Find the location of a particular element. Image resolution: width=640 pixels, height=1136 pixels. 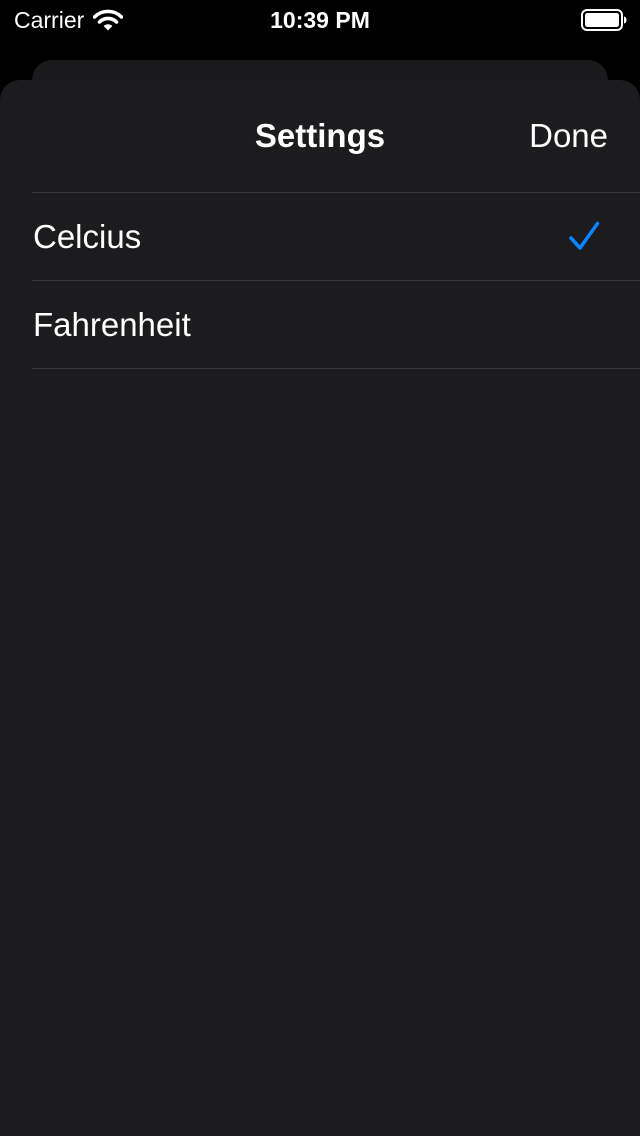

navigation-bar: Settings Done is located at coordinates (320, 136).